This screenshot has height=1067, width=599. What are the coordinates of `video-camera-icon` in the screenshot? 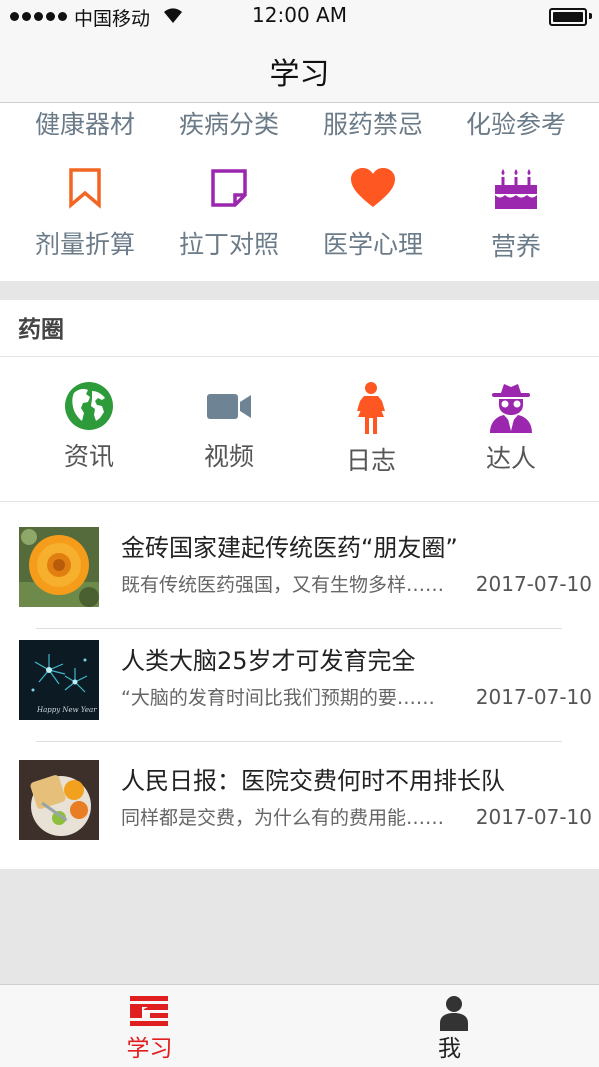 It's located at (229, 406).